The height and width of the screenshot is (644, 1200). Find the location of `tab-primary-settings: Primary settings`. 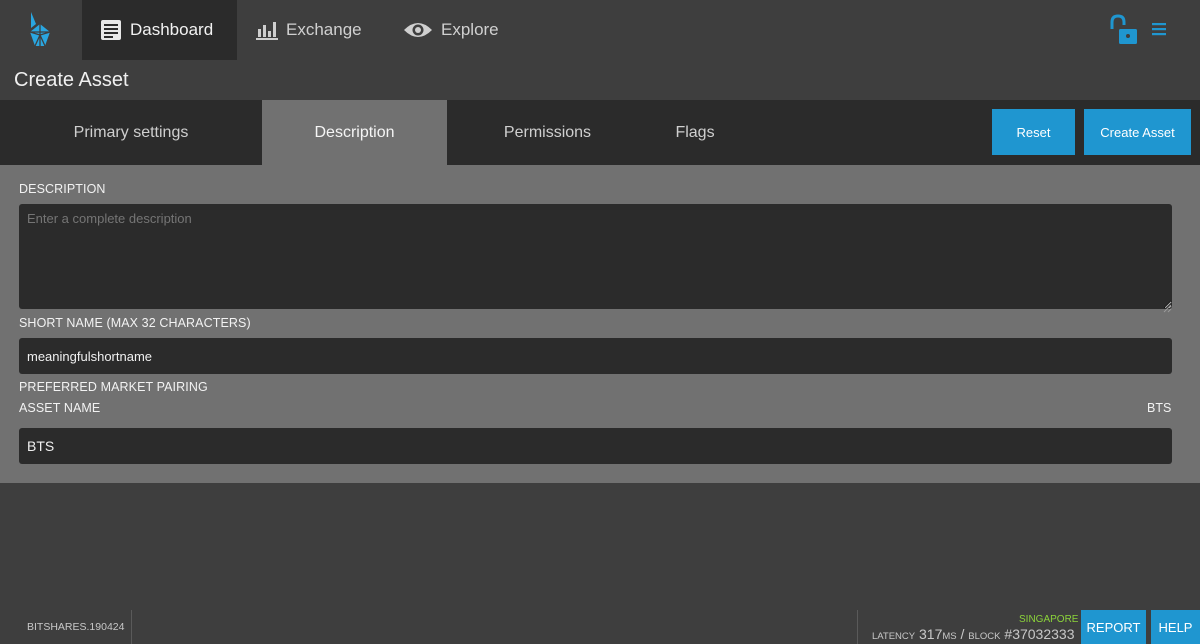

tab-primary-settings: Primary settings is located at coordinates (131, 132).